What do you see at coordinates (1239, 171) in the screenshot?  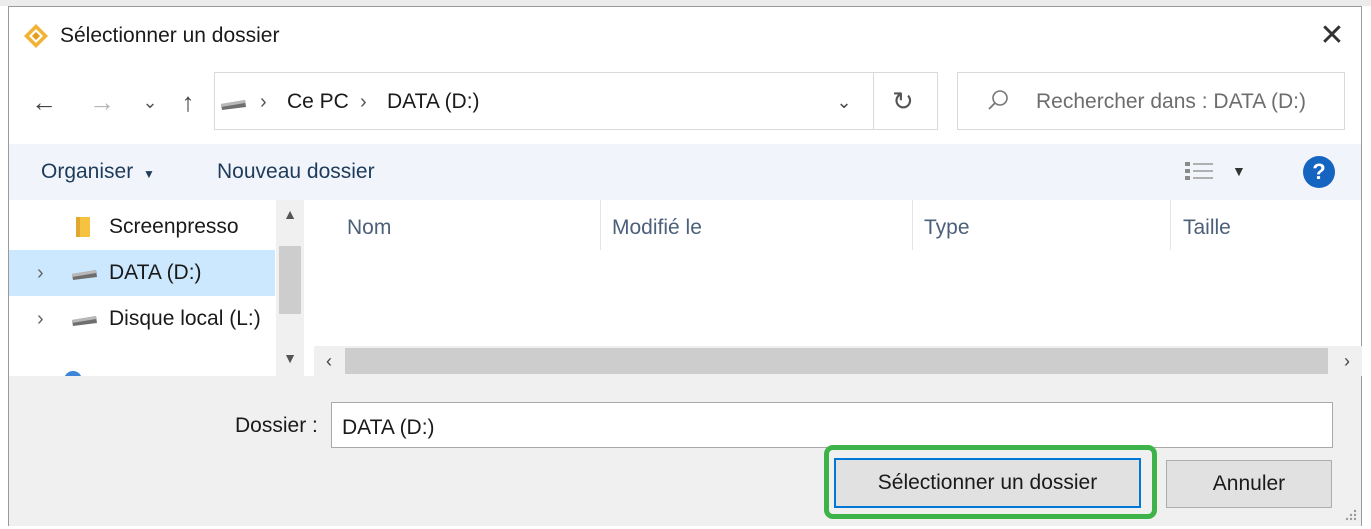 I see `view-dropdown-caret-icon: ▼` at bounding box center [1239, 171].